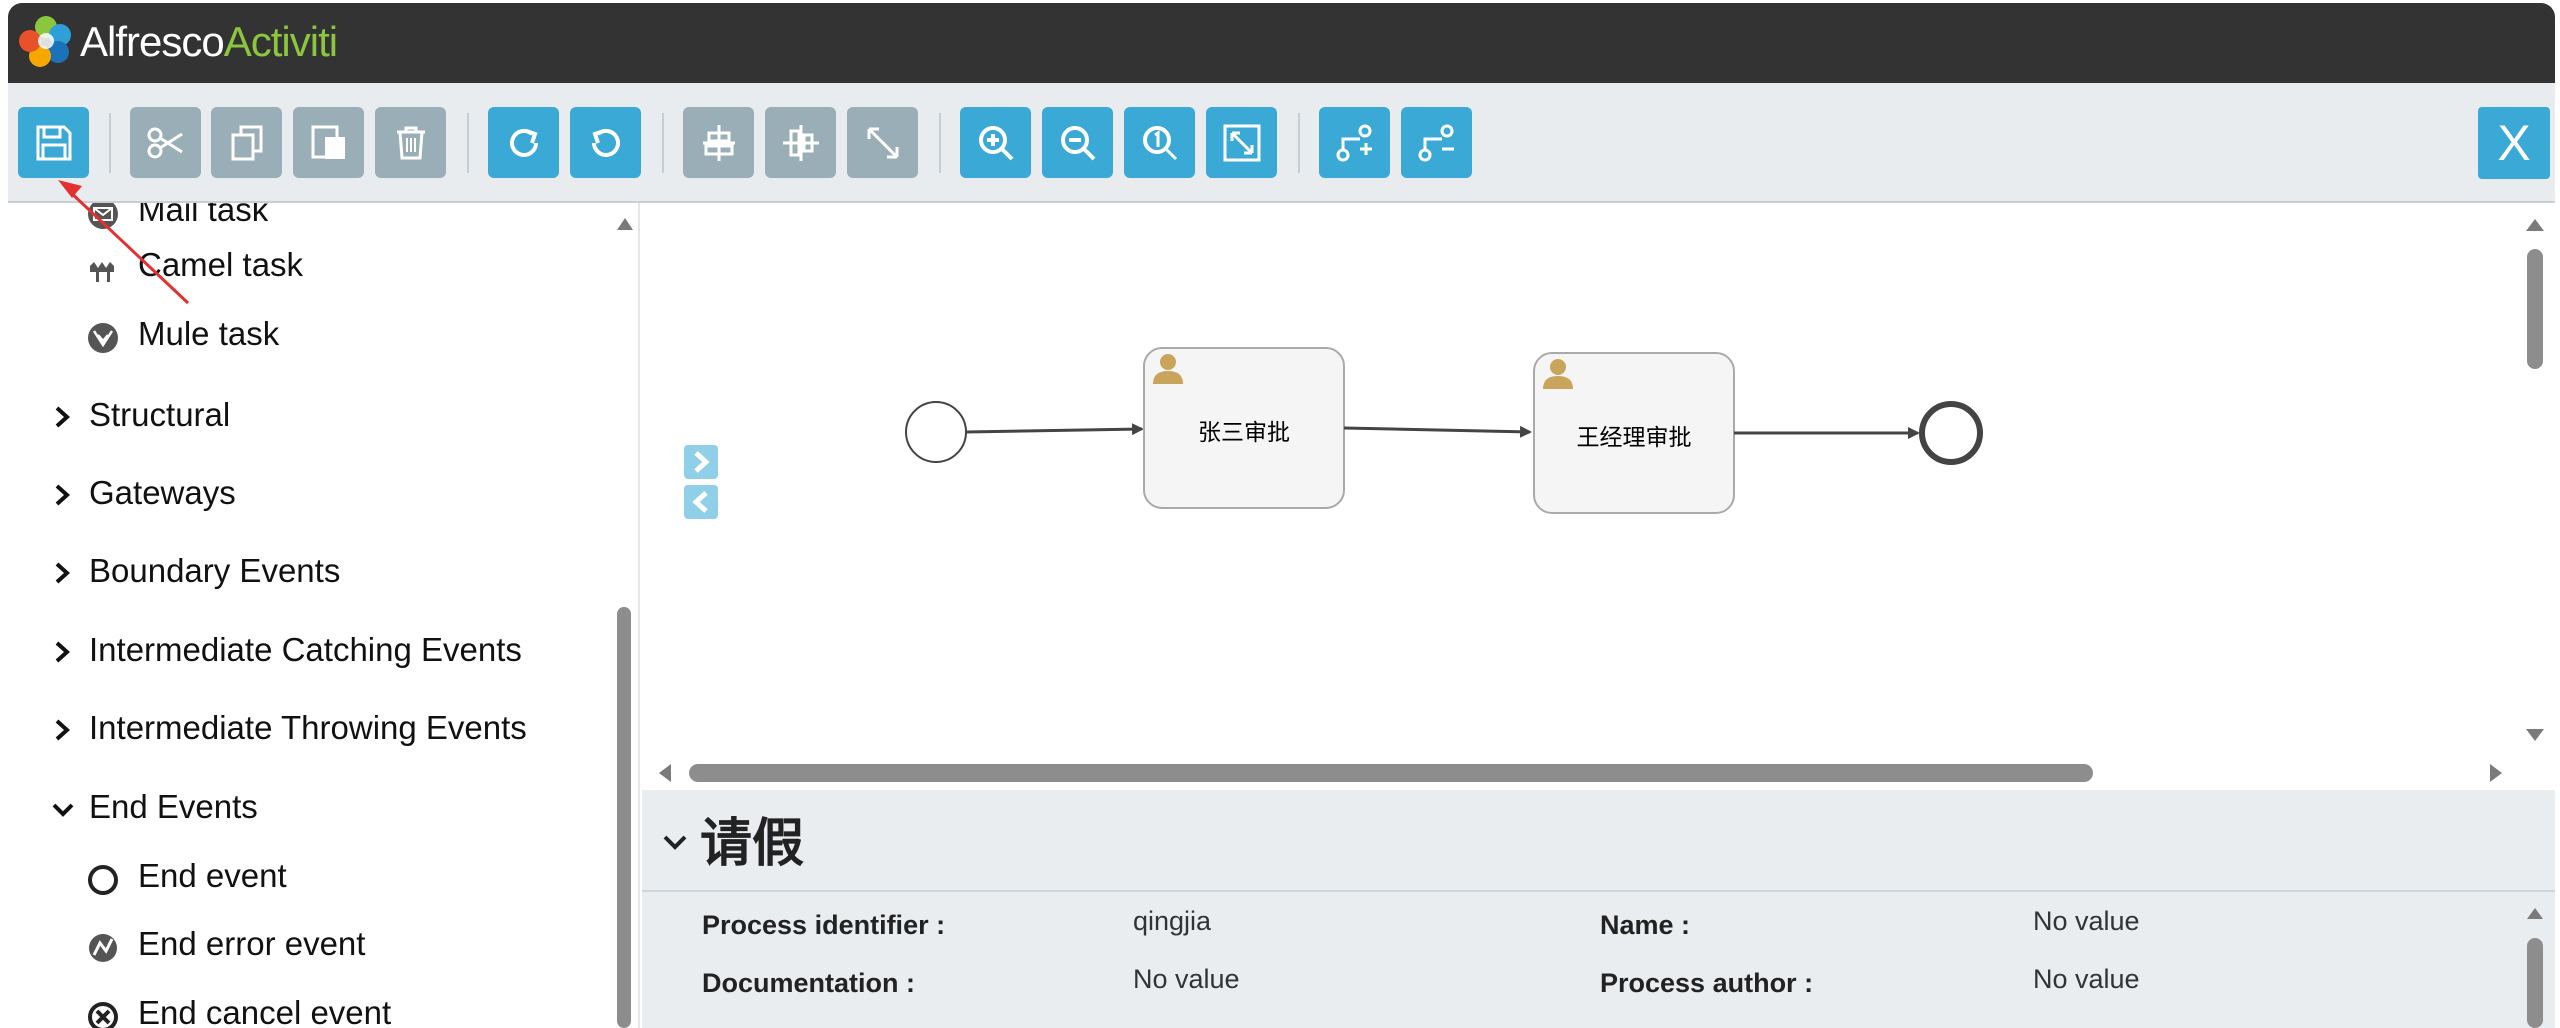 The width and height of the screenshot is (2560, 1028). I want to click on save-button, so click(53, 142).